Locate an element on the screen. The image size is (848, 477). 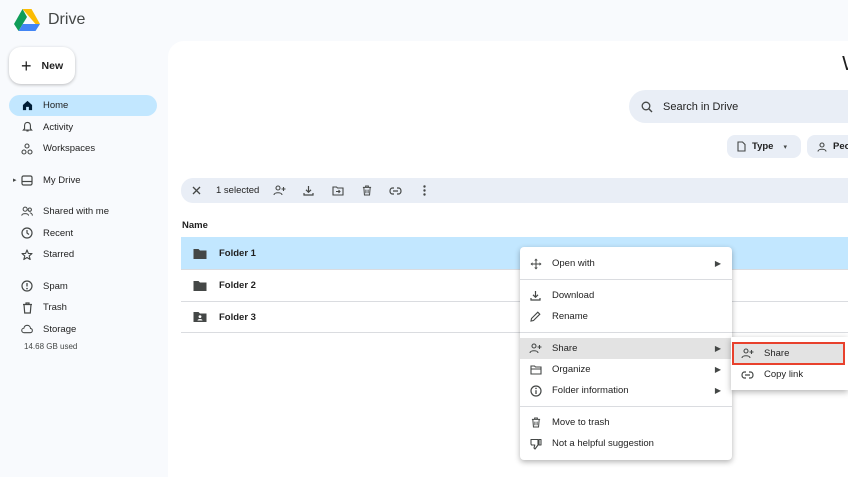
type-filter-label: Type is located at coordinates (763, 146).